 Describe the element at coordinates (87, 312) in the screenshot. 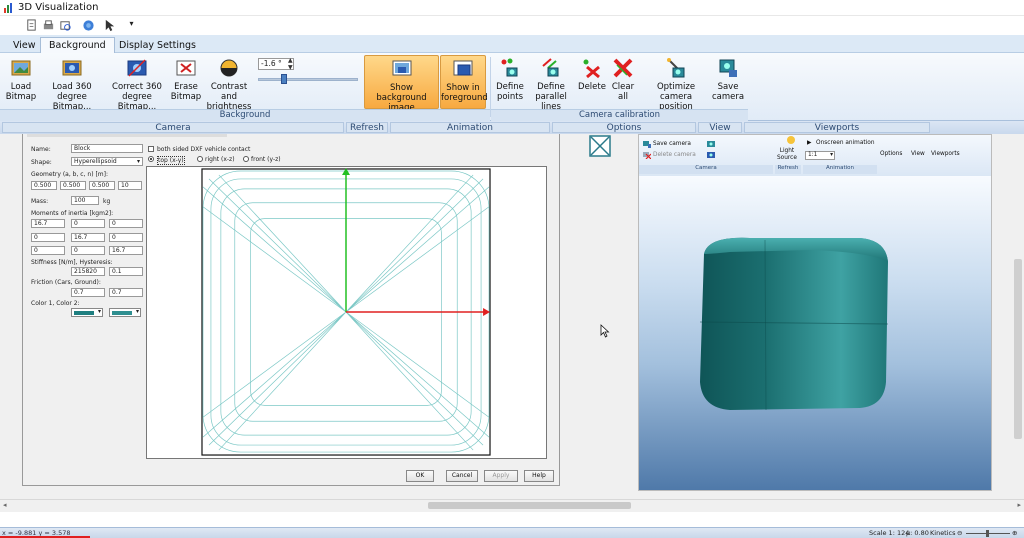

I see `color1-picker: ▾` at that location.